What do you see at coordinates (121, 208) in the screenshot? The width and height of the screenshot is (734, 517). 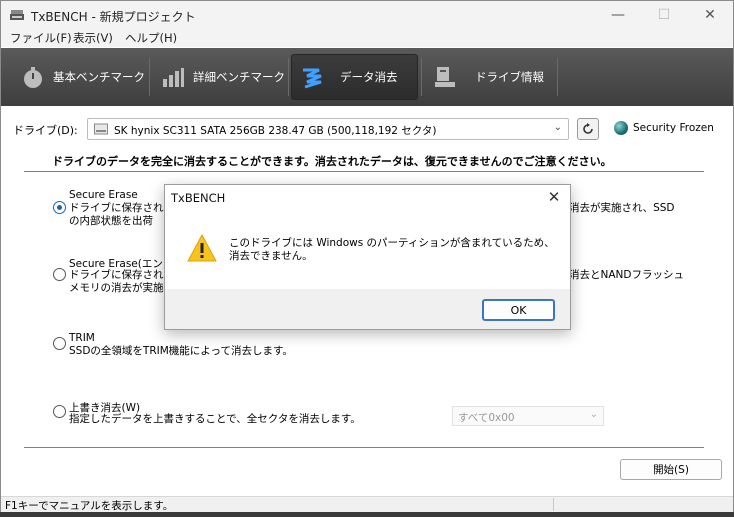 I see `secure-erase-desc-1: ドライブに保存されて` at bounding box center [121, 208].